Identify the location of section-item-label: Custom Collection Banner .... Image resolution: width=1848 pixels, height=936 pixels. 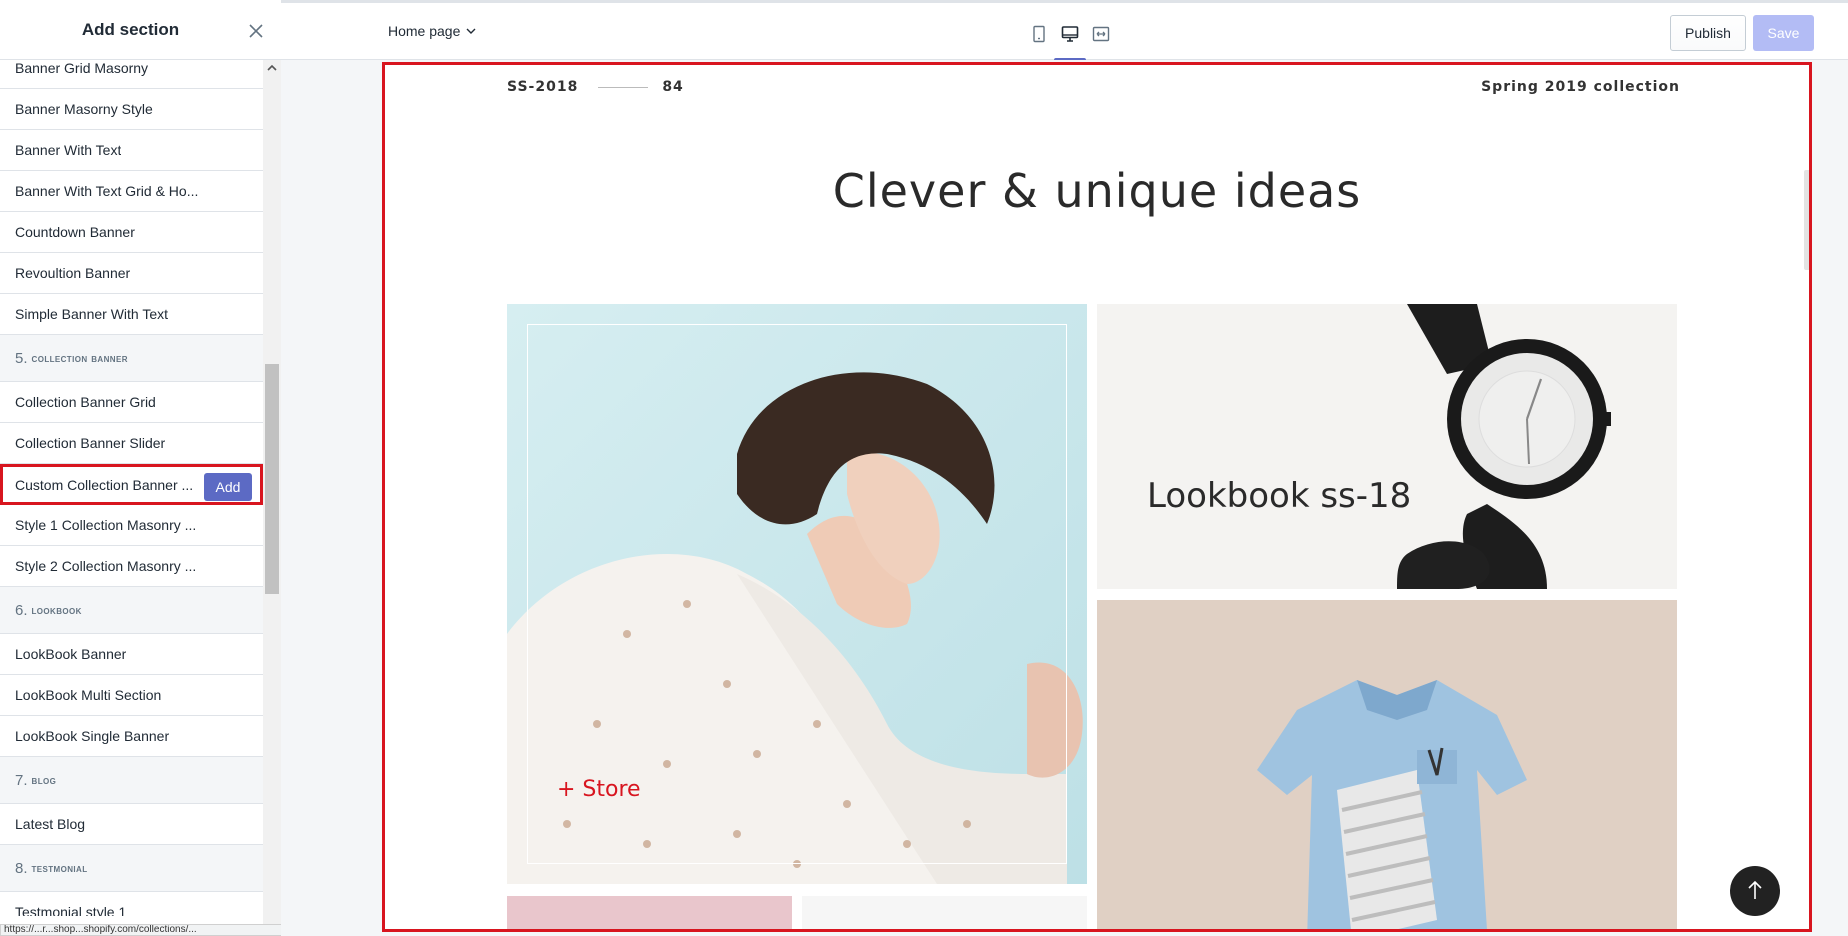
(104, 484).